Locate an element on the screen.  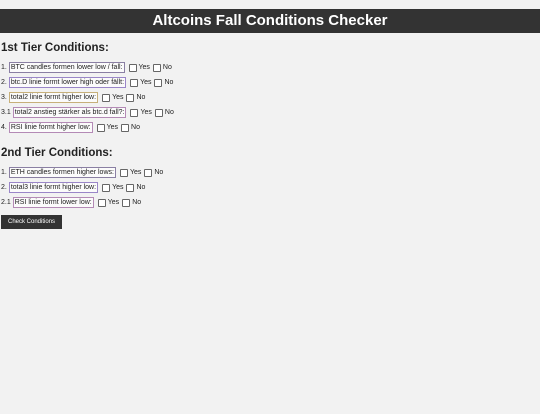
page-header: Altcoins Fall Conditions Checker is located at coordinates (270, 21).